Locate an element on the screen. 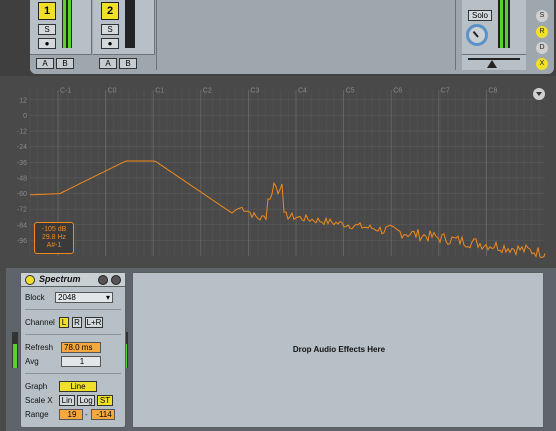 The width and height of the screenshot is (556, 431). track-activator-1: 1 is located at coordinates (47, 11).